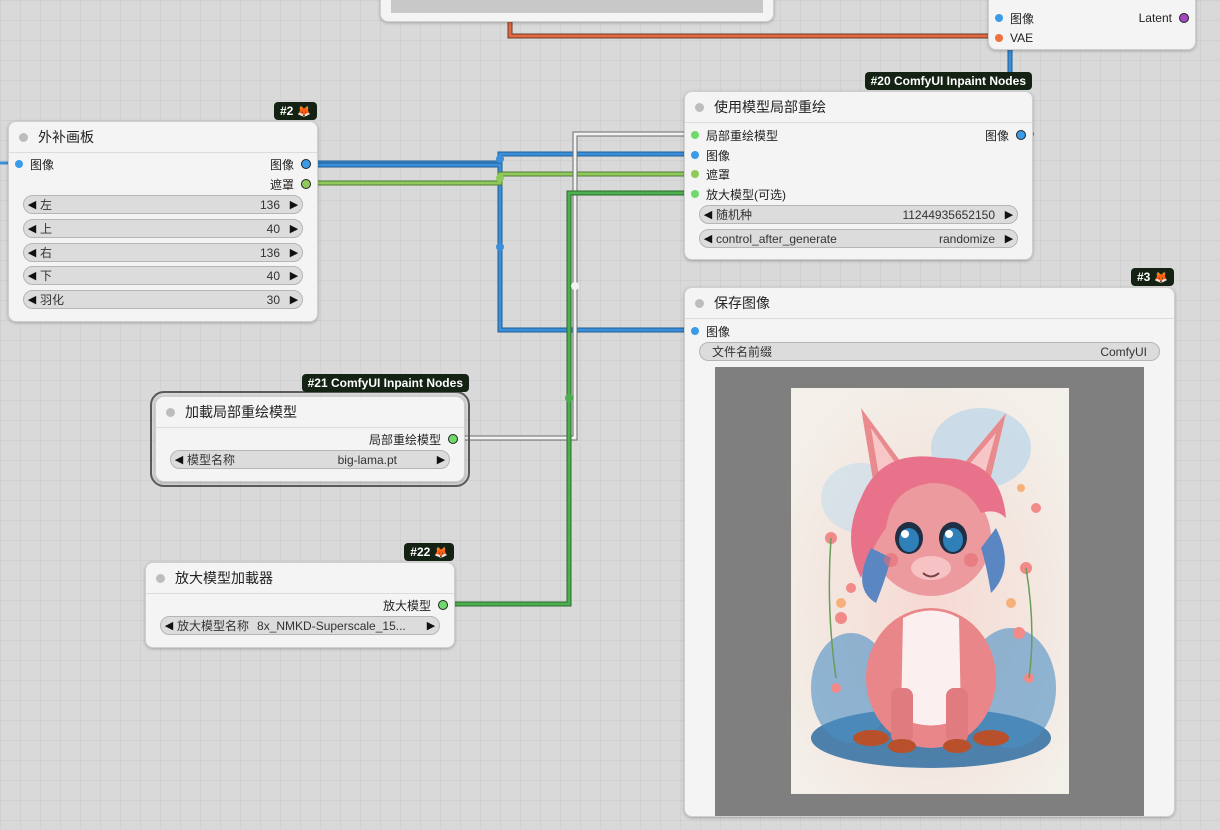 The width and height of the screenshot is (1220, 830). I want to click on widget-right: ◀ 右 136 ▶, so click(163, 252).